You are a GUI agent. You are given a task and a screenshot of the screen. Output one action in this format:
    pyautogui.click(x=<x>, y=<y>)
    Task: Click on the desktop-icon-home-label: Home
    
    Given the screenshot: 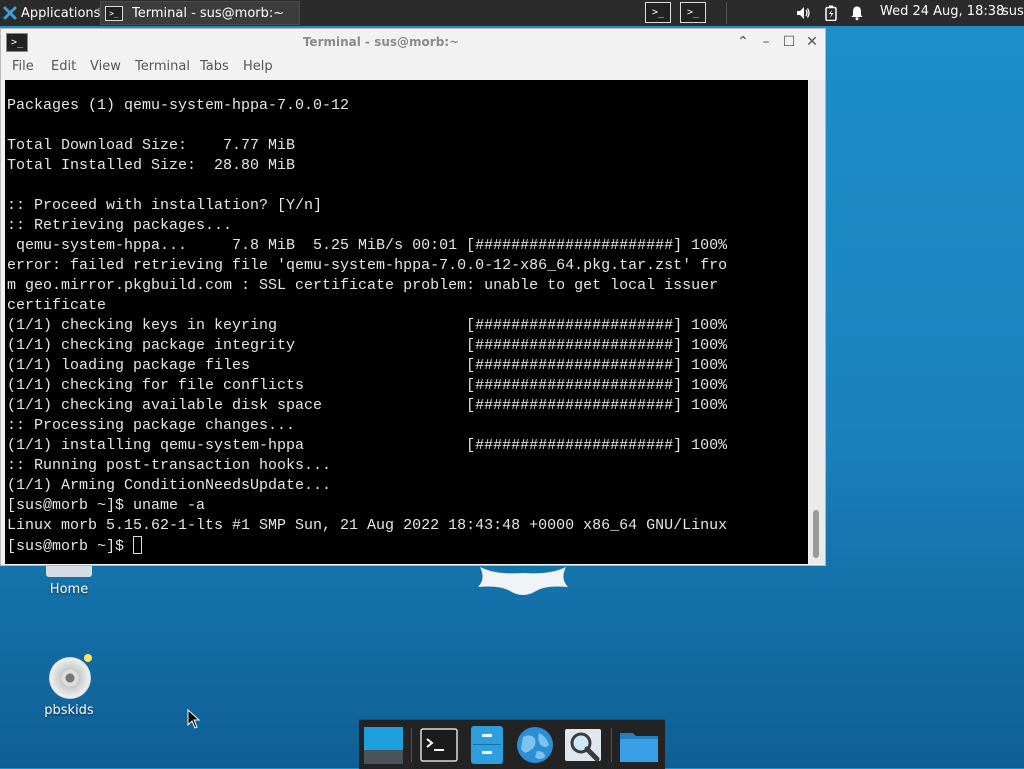 What is the action you would take?
    pyautogui.click(x=69, y=589)
    